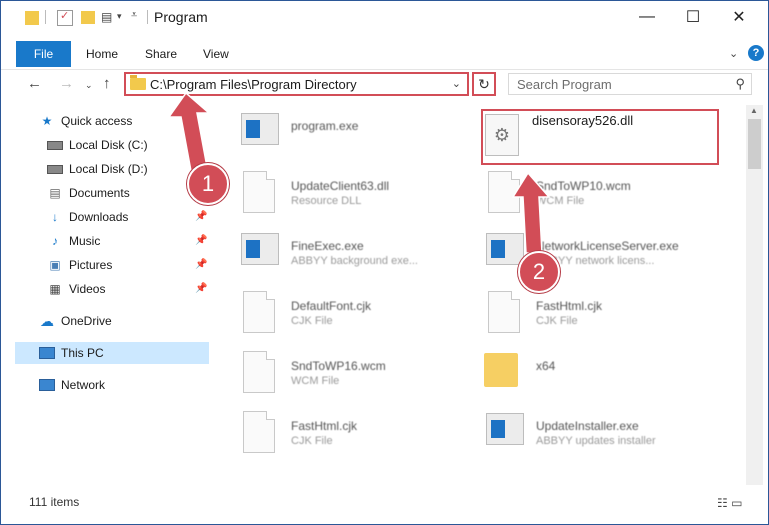 Image resolution: width=769 pixels, height=525 pixels. What do you see at coordinates (539, 272) in the screenshot?
I see `annotation-step-2: 2` at bounding box center [539, 272].